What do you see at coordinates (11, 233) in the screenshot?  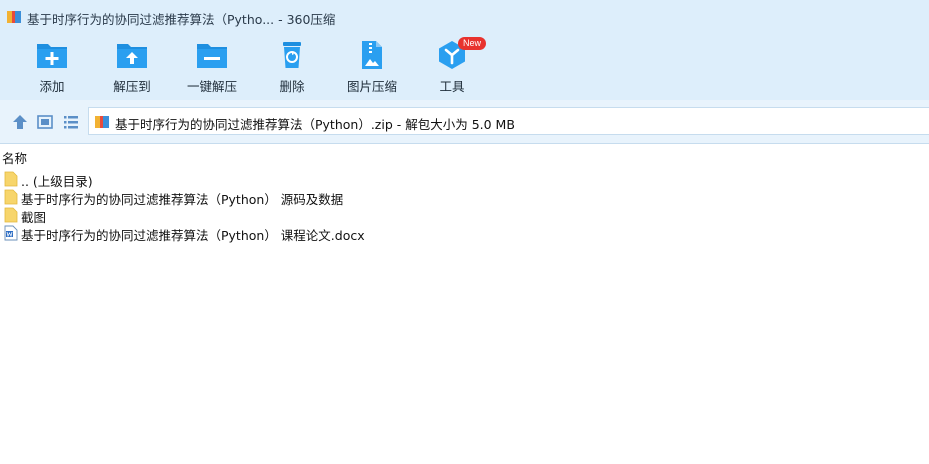 I see `word-doc-icon` at bounding box center [11, 233].